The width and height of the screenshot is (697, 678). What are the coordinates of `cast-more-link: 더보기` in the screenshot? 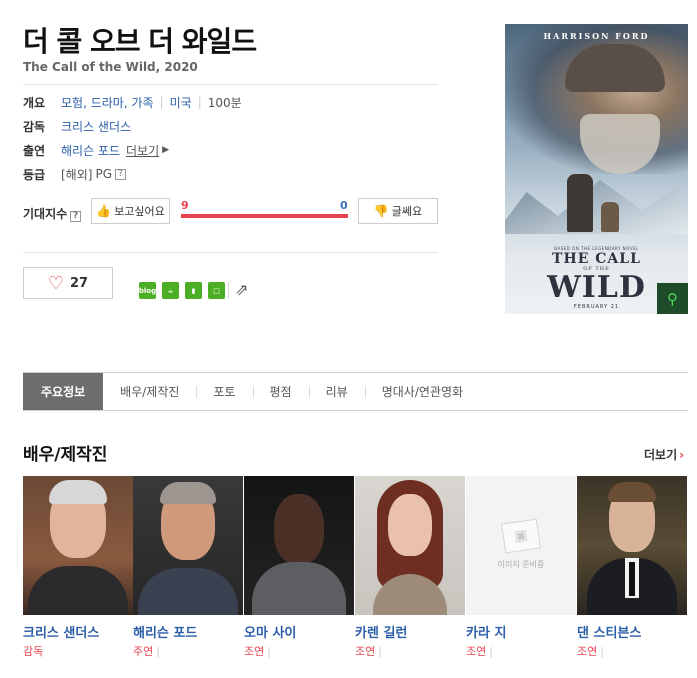 It's located at (142, 150).